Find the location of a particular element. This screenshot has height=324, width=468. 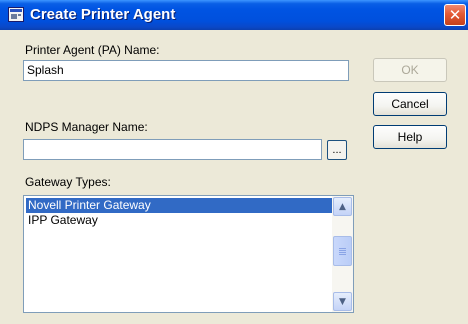

scroll-thumb is located at coordinates (342, 251).